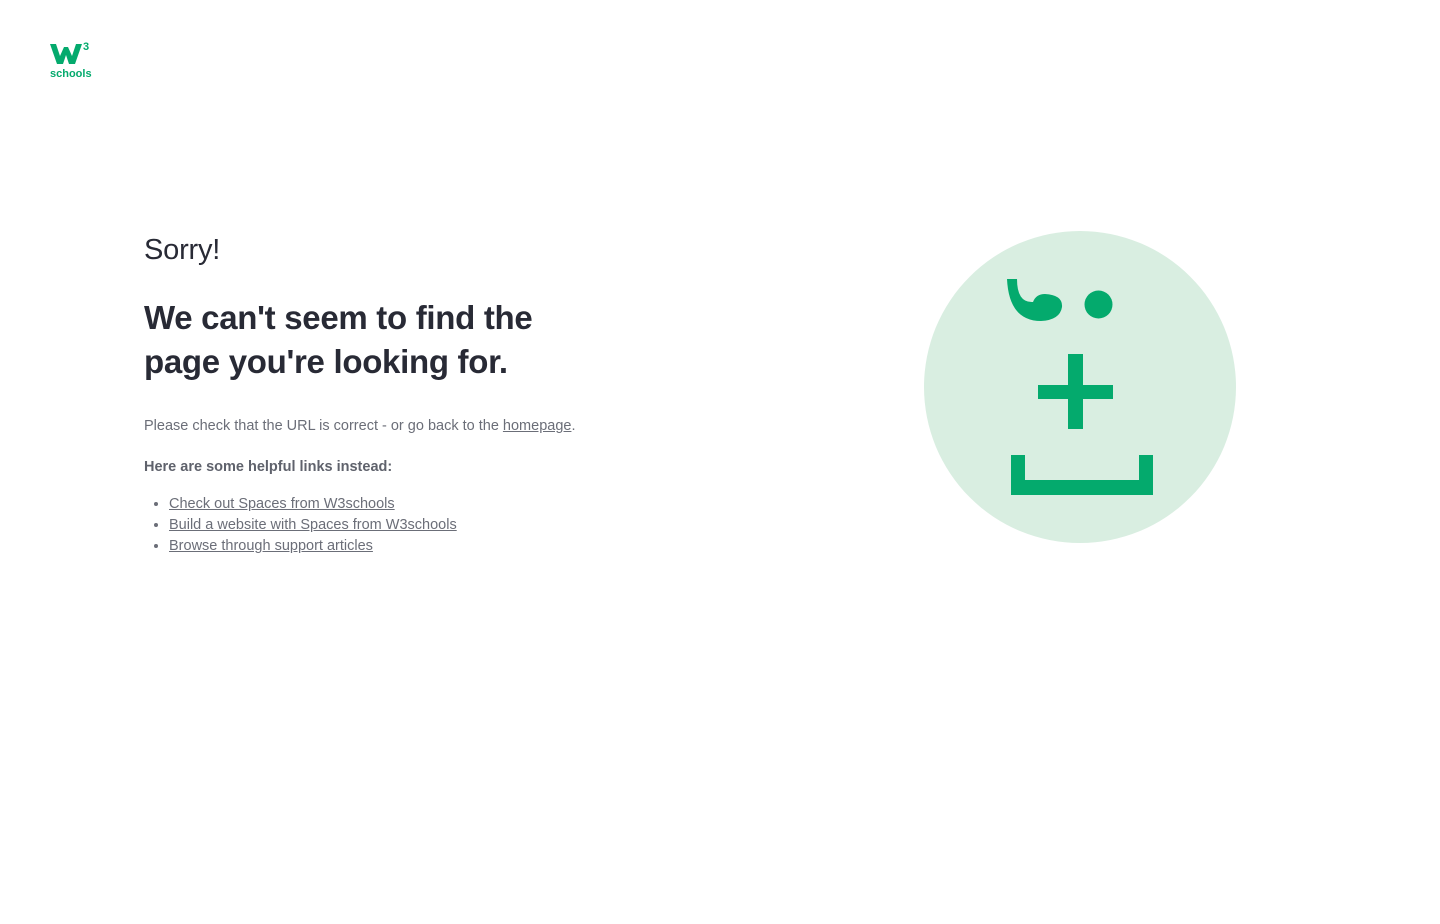 The height and width of the screenshot is (924, 1440). I want to click on list-item: Browse through support articles, so click(376, 546).